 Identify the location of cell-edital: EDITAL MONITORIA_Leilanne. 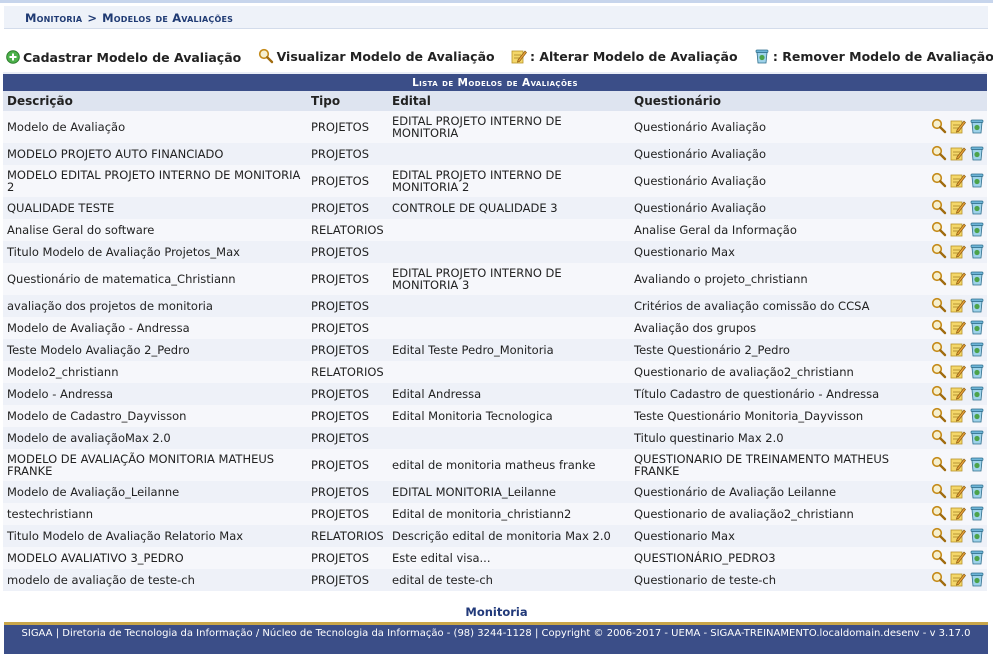
(509, 492).